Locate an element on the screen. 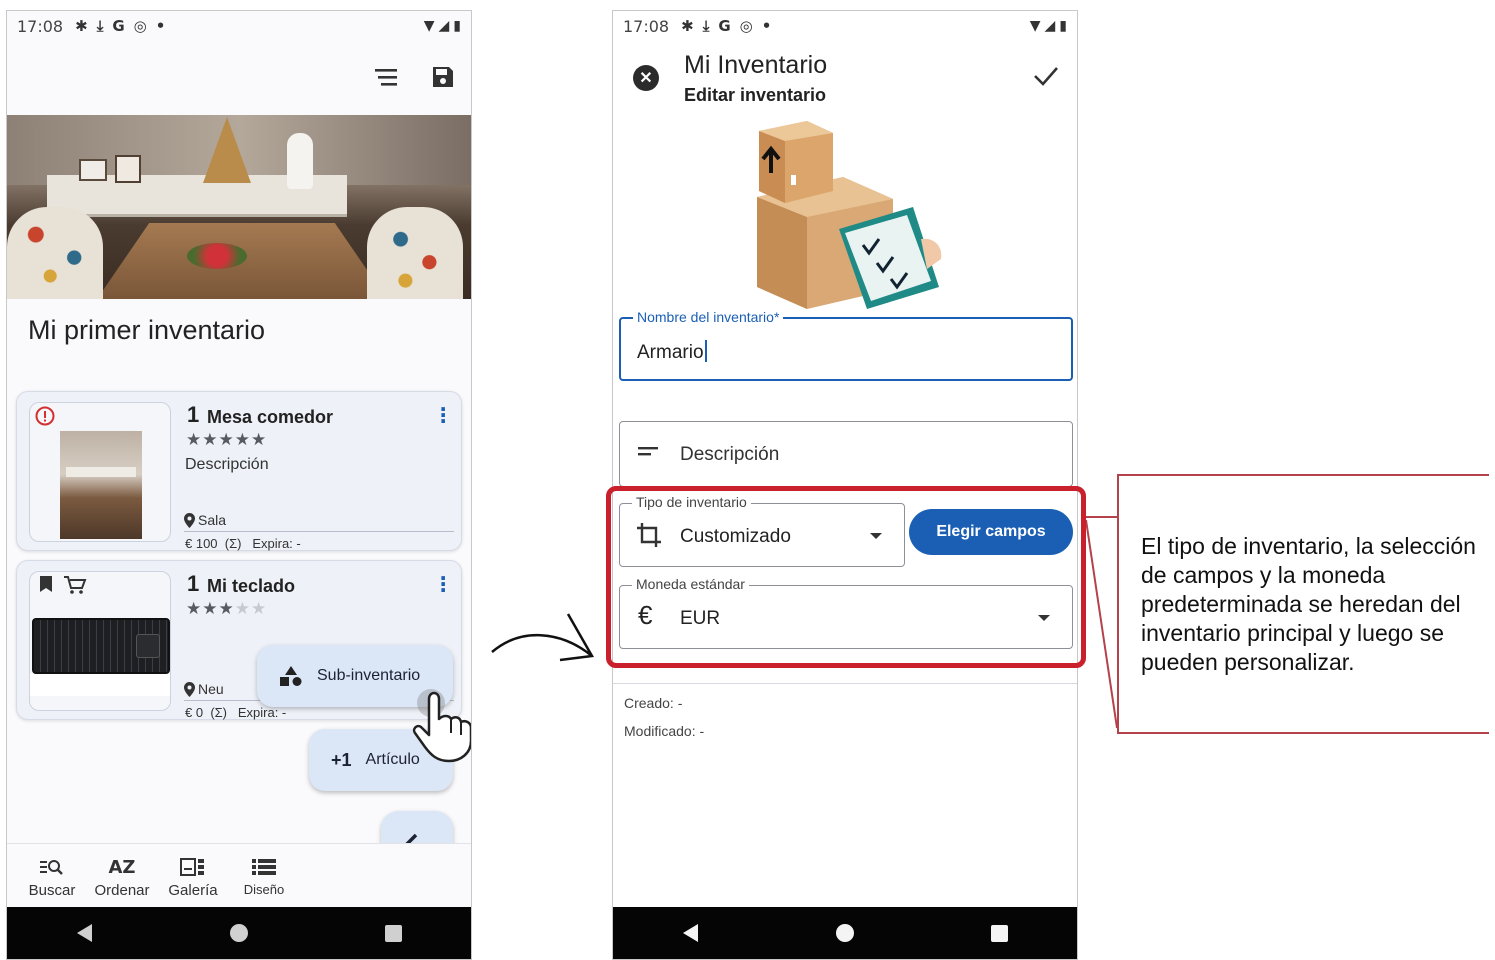 This screenshot has height=960, width=1495. sort-nav-button: AZ Ordenar is located at coordinates (122, 876).